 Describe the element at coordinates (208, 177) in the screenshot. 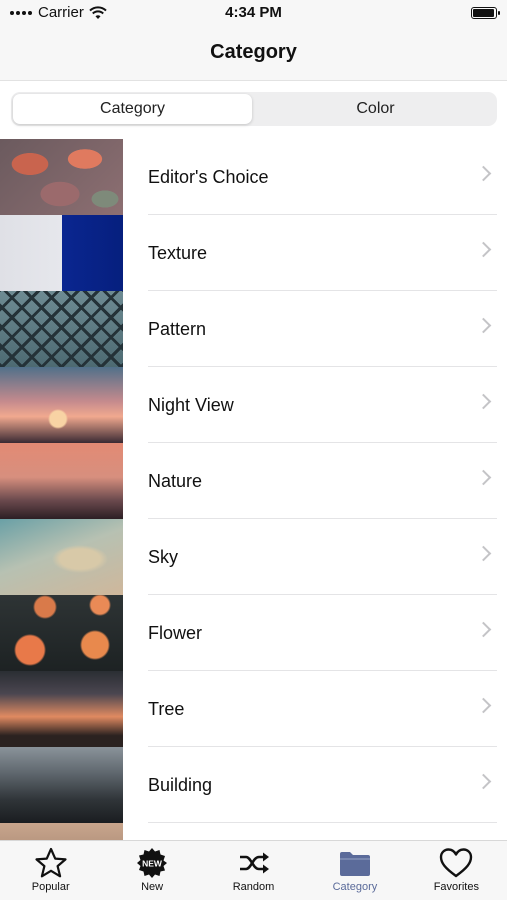

I see `category-label: Editor's Choice` at that location.